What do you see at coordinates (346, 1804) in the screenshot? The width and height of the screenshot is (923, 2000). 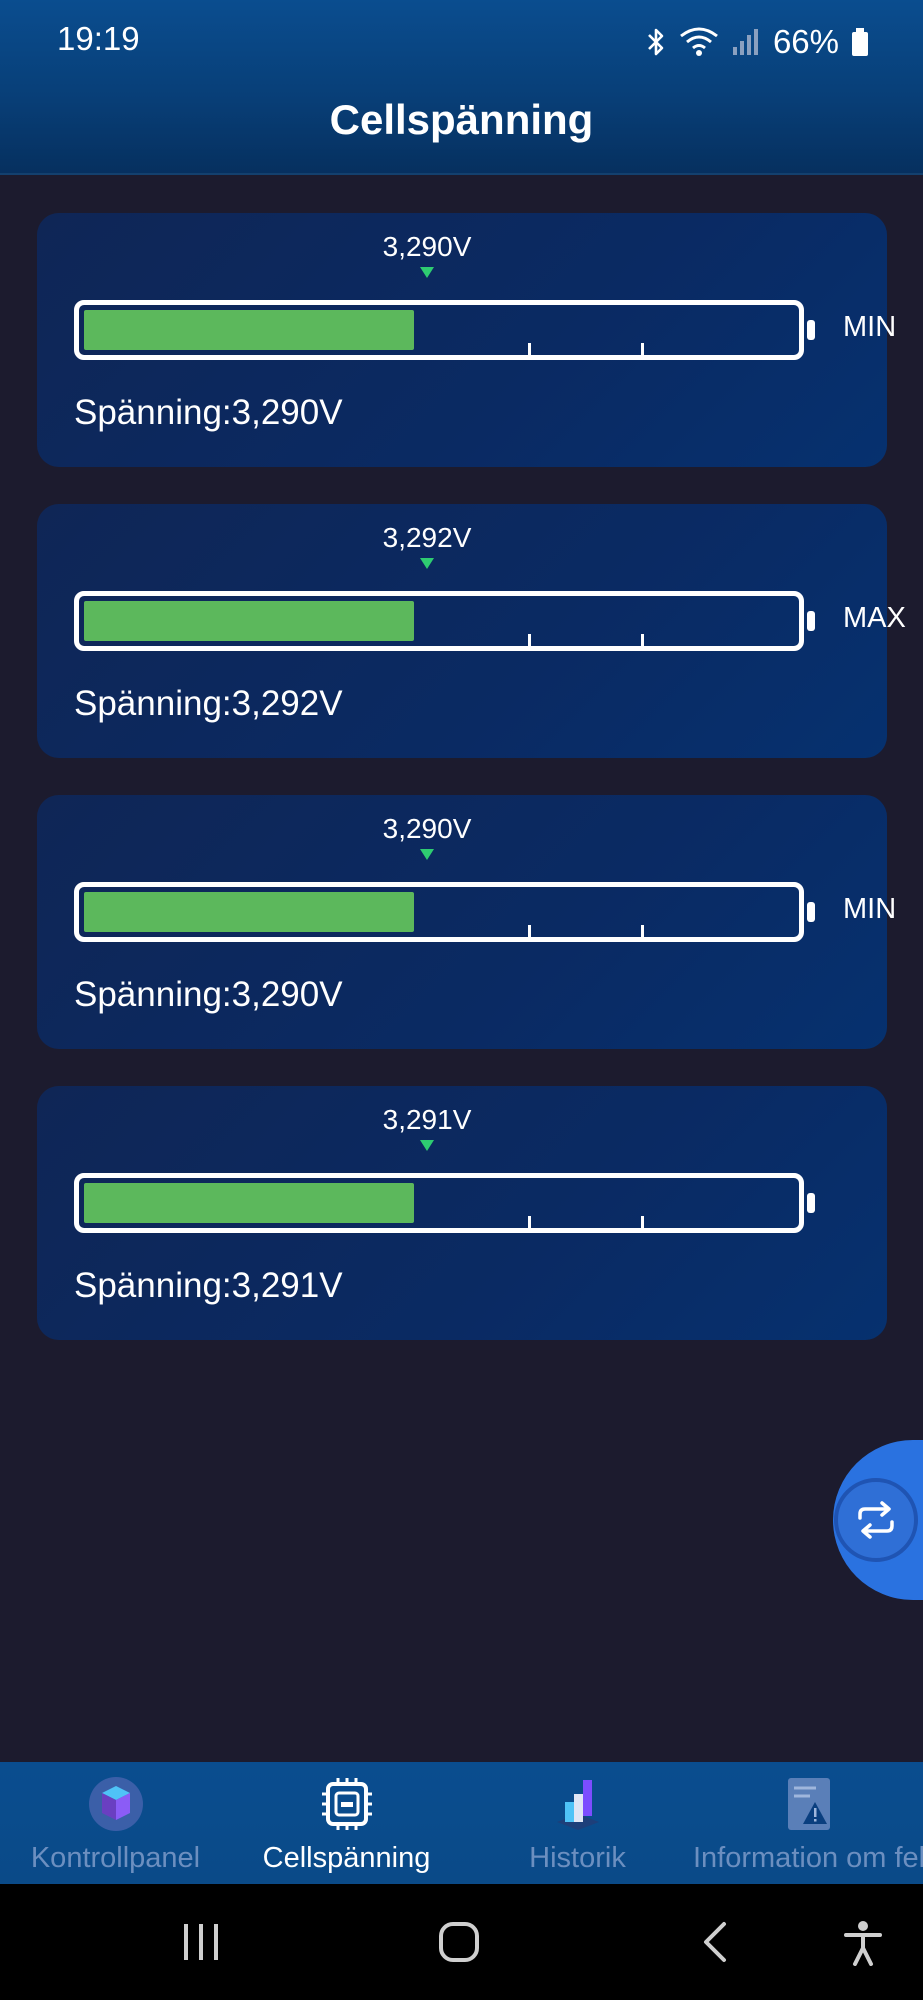 I see `chip-icon` at bounding box center [346, 1804].